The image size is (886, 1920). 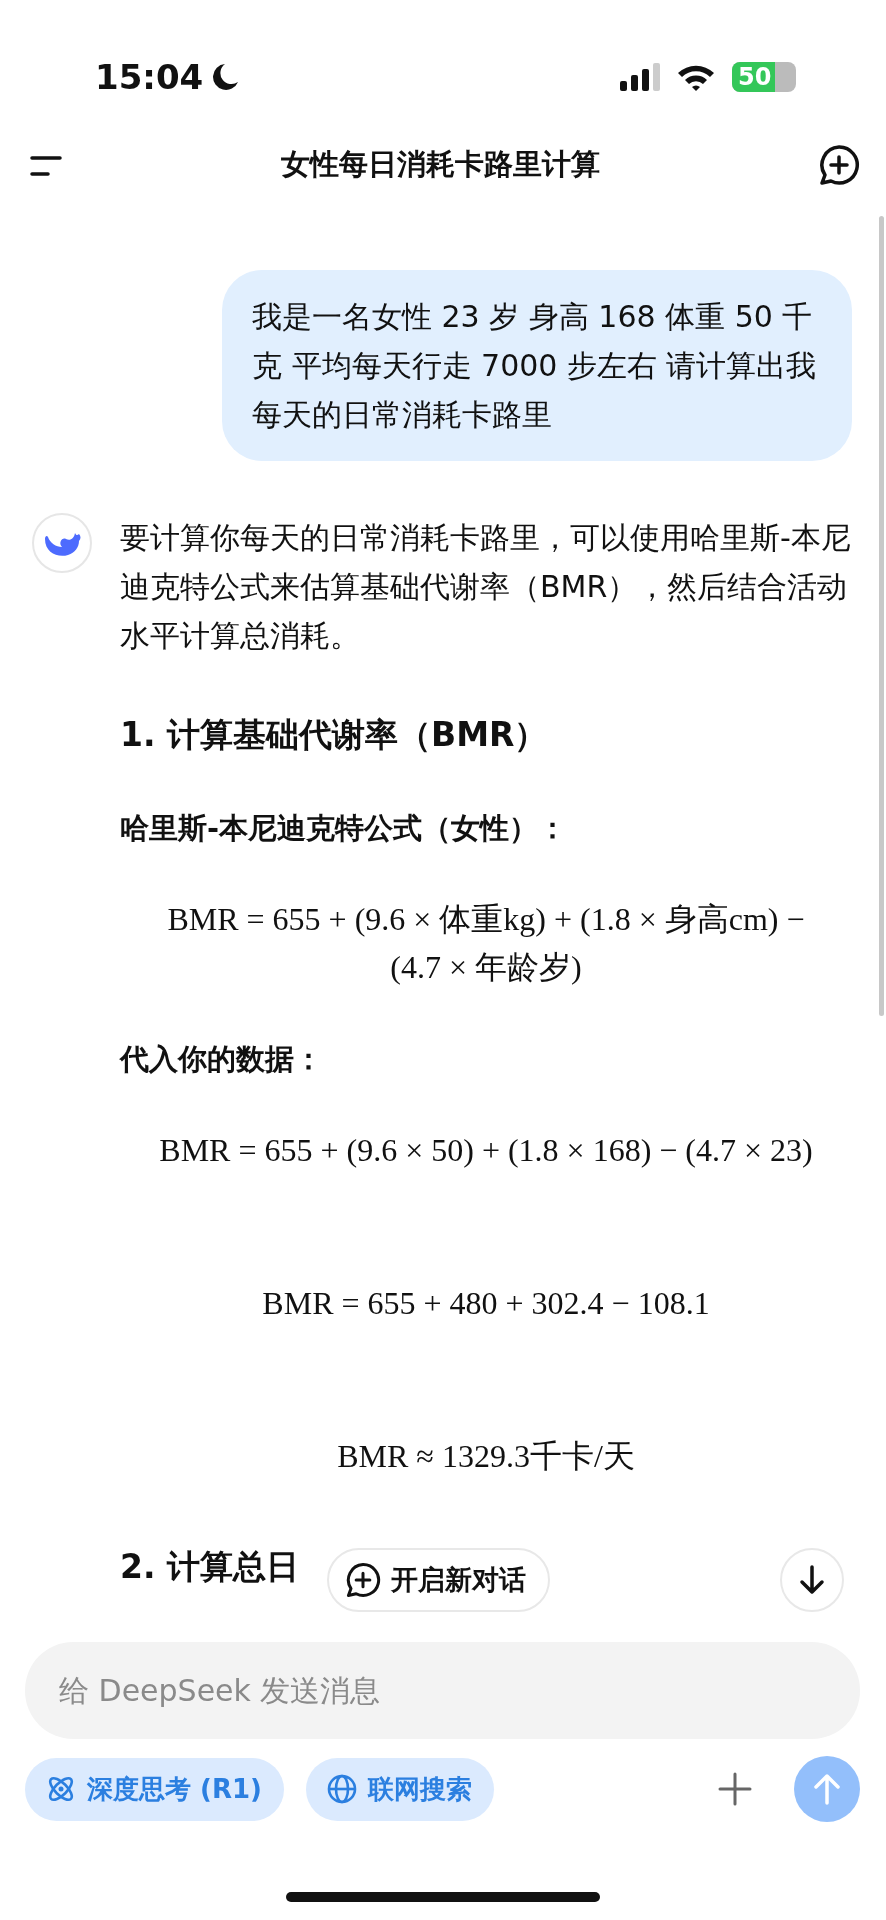 What do you see at coordinates (225, 77) in the screenshot?
I see `moon-icon` at bounding box center [225, 77].